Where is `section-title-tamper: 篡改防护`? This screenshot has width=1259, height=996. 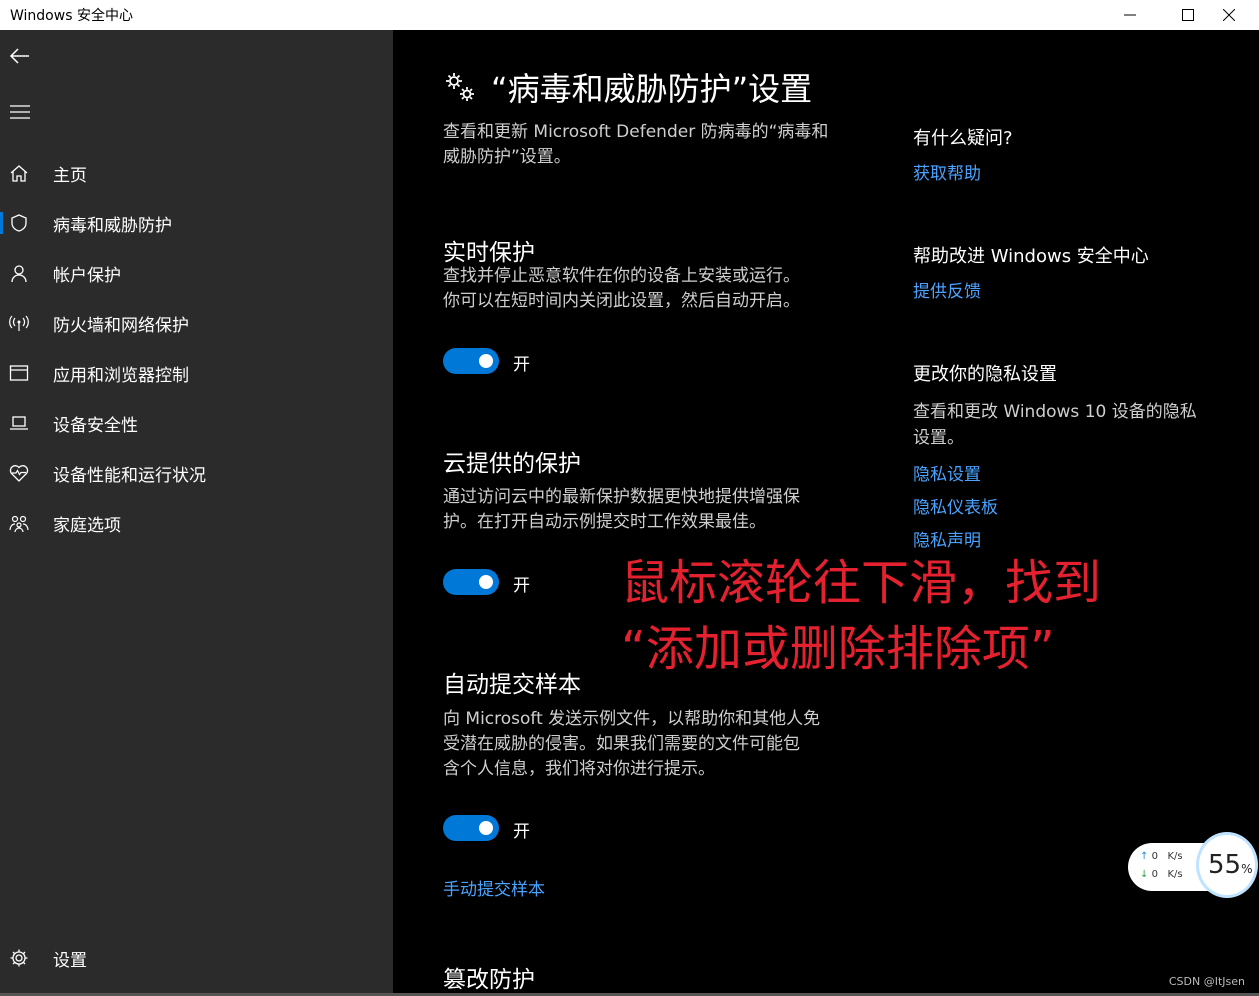 section-title-tamper: 篡改防护 is located at coordinates (489, 980).